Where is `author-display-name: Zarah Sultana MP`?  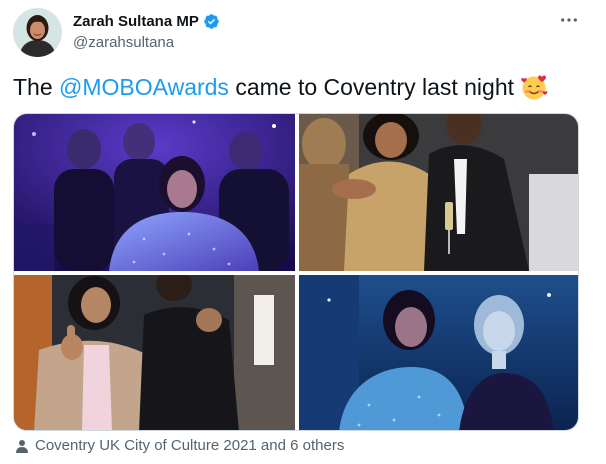 author-display-name: Zarah Sultana MP is located at coordinates (136, 21).